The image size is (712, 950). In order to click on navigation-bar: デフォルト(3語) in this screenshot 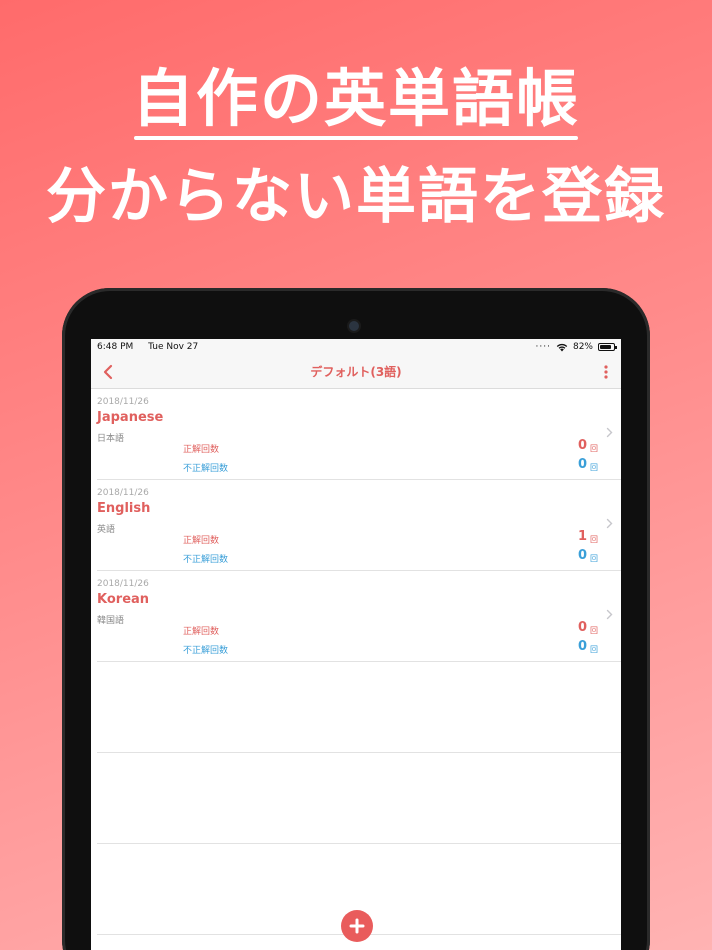, I will do `click(356, 372)`.